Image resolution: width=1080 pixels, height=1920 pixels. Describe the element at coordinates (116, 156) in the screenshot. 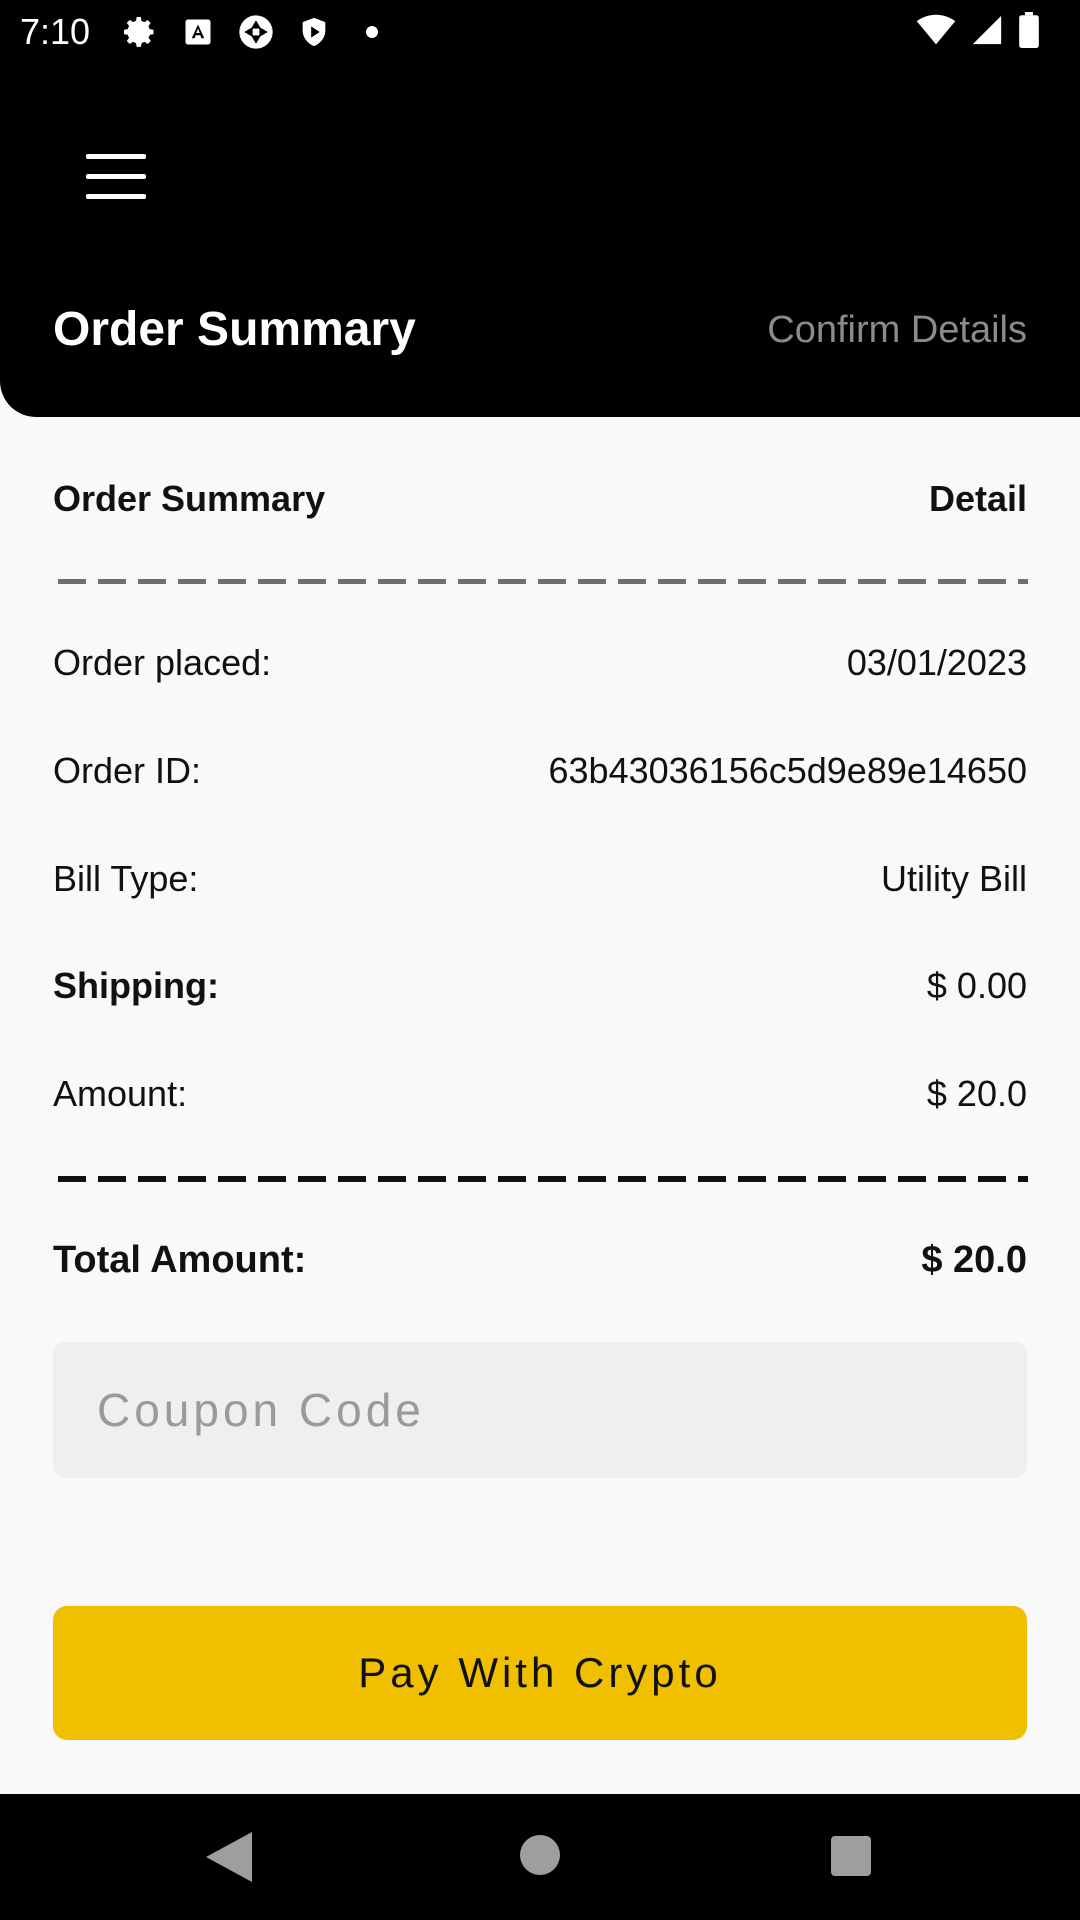

I see `menu-line-top` at that location.